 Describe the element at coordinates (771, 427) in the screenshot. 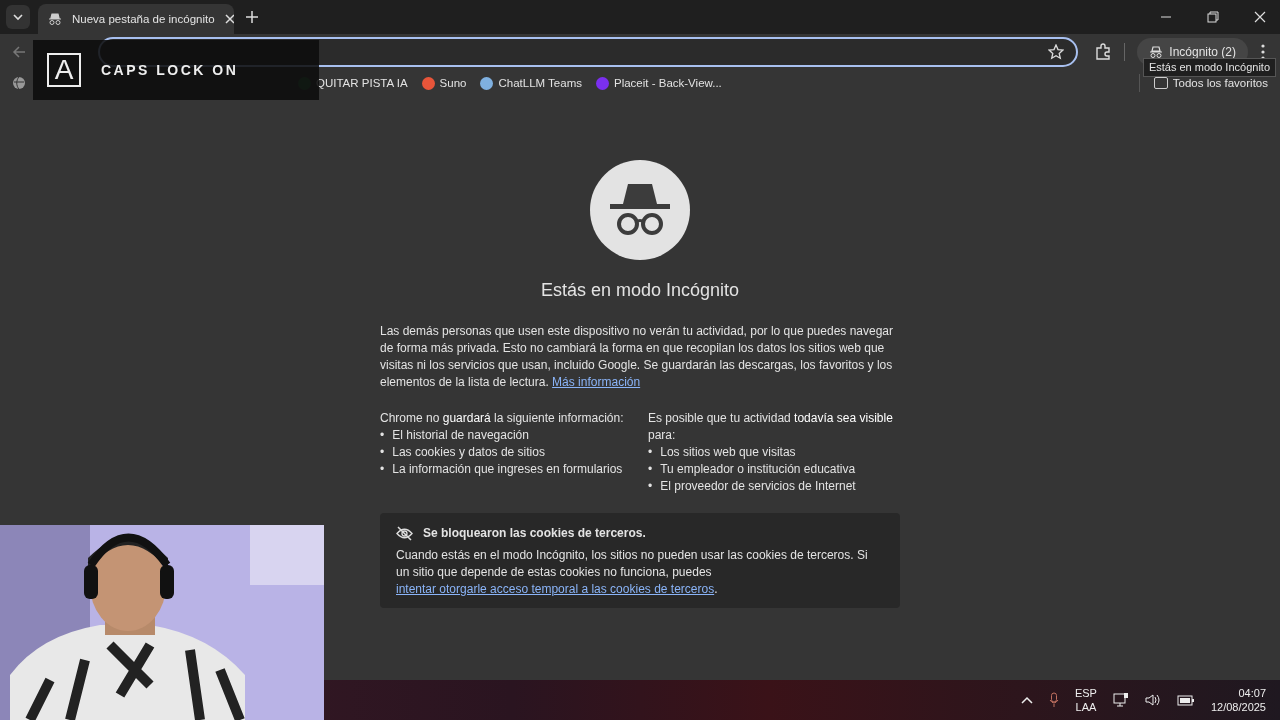

I see `column-heading: Es posible que tu actividad todavía sea visible para:` at that location.